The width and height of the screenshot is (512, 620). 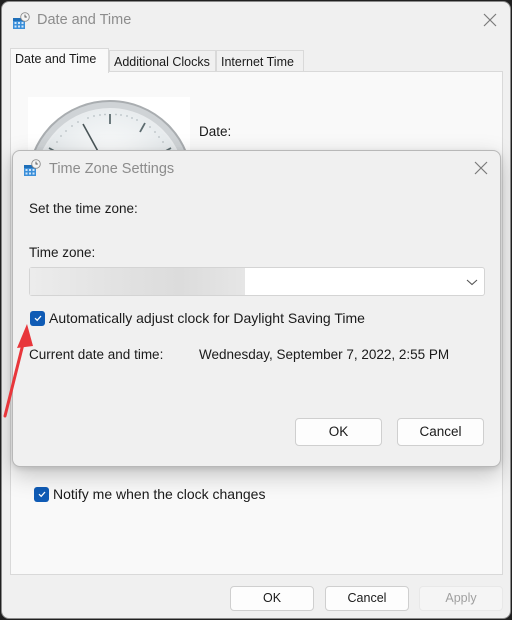 I want to click on tab-internet-time: Internet Time, so click(x=260, y=61).